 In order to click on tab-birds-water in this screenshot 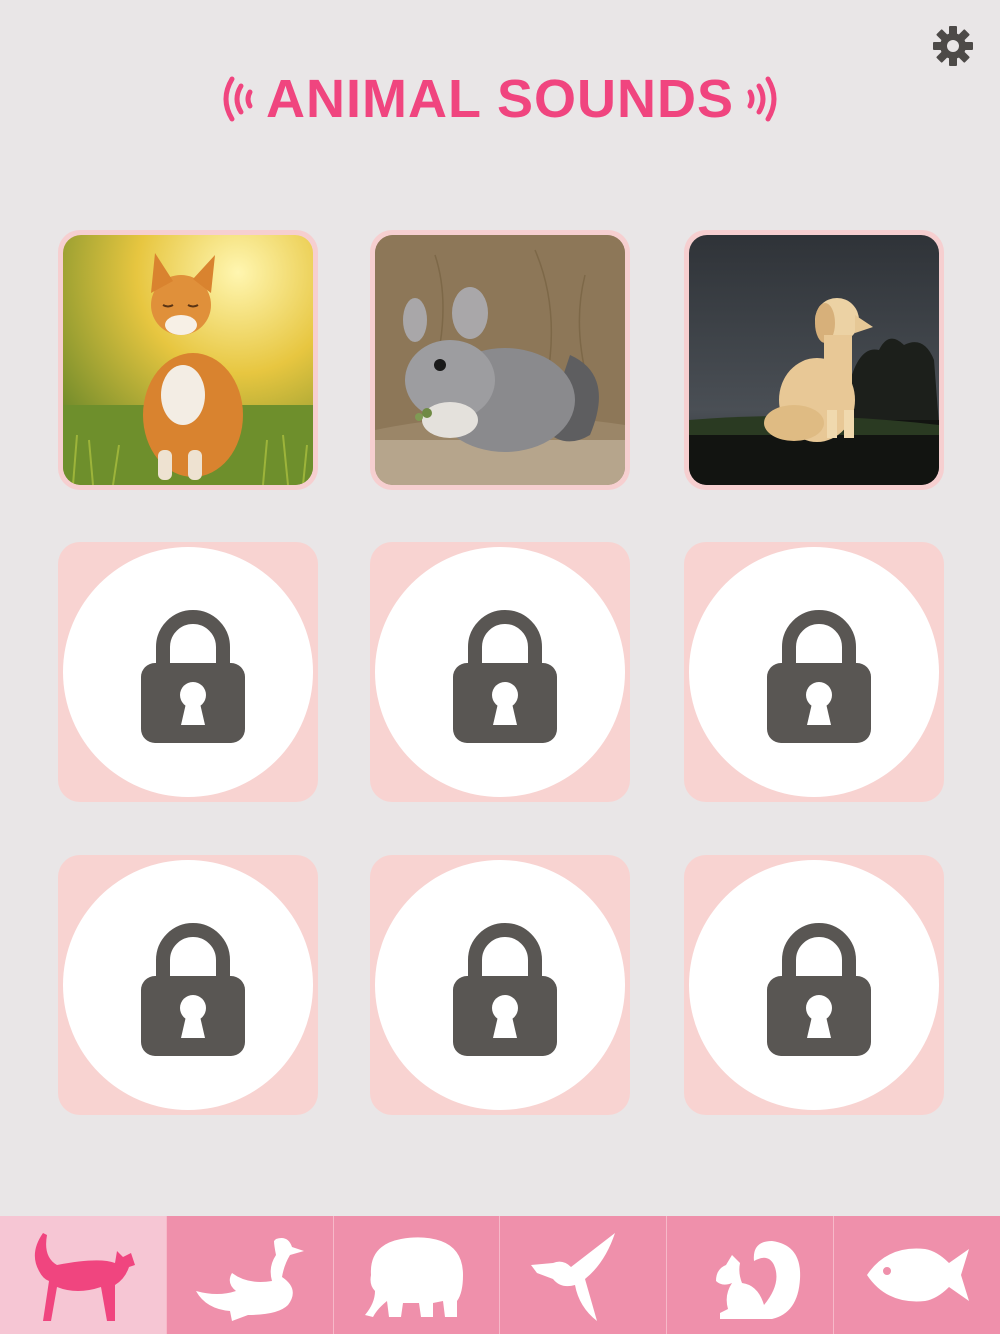, I will do `click(249, 1275)`.